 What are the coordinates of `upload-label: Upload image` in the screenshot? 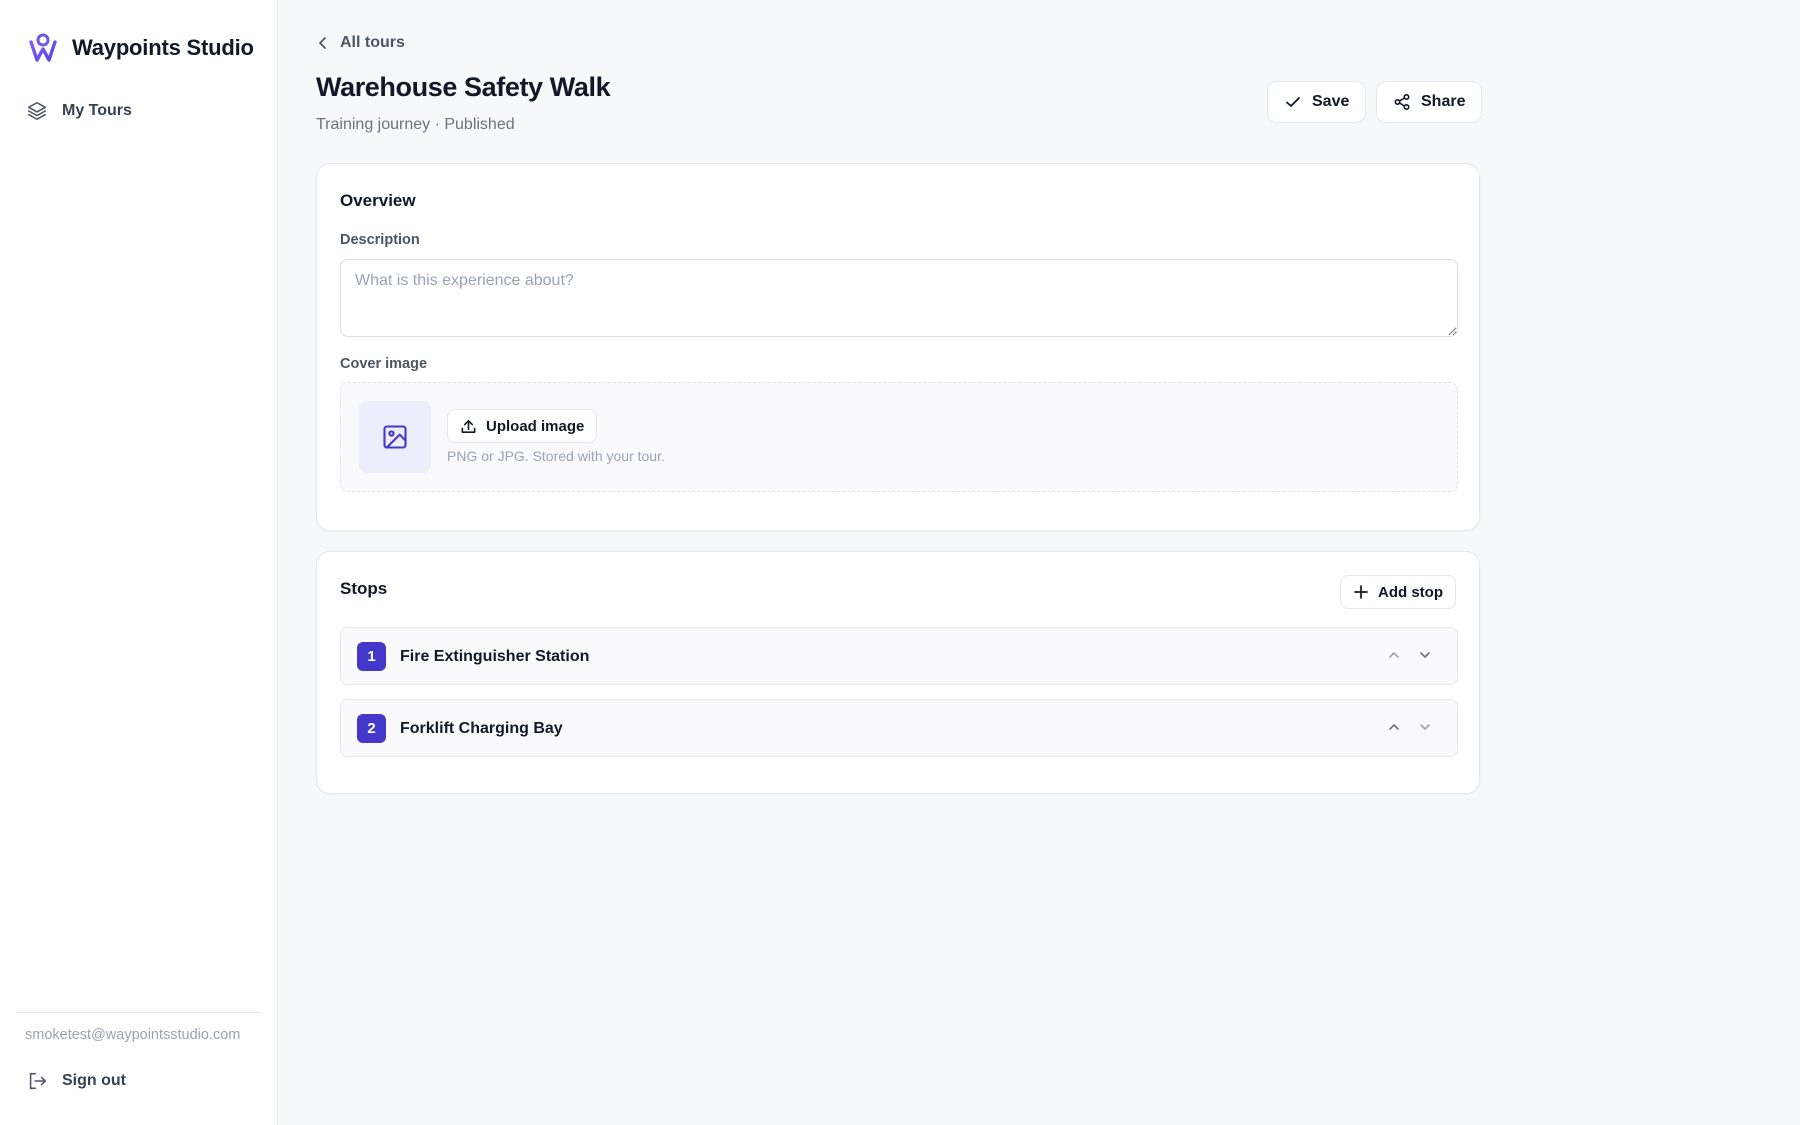 It's located at (535, 426).